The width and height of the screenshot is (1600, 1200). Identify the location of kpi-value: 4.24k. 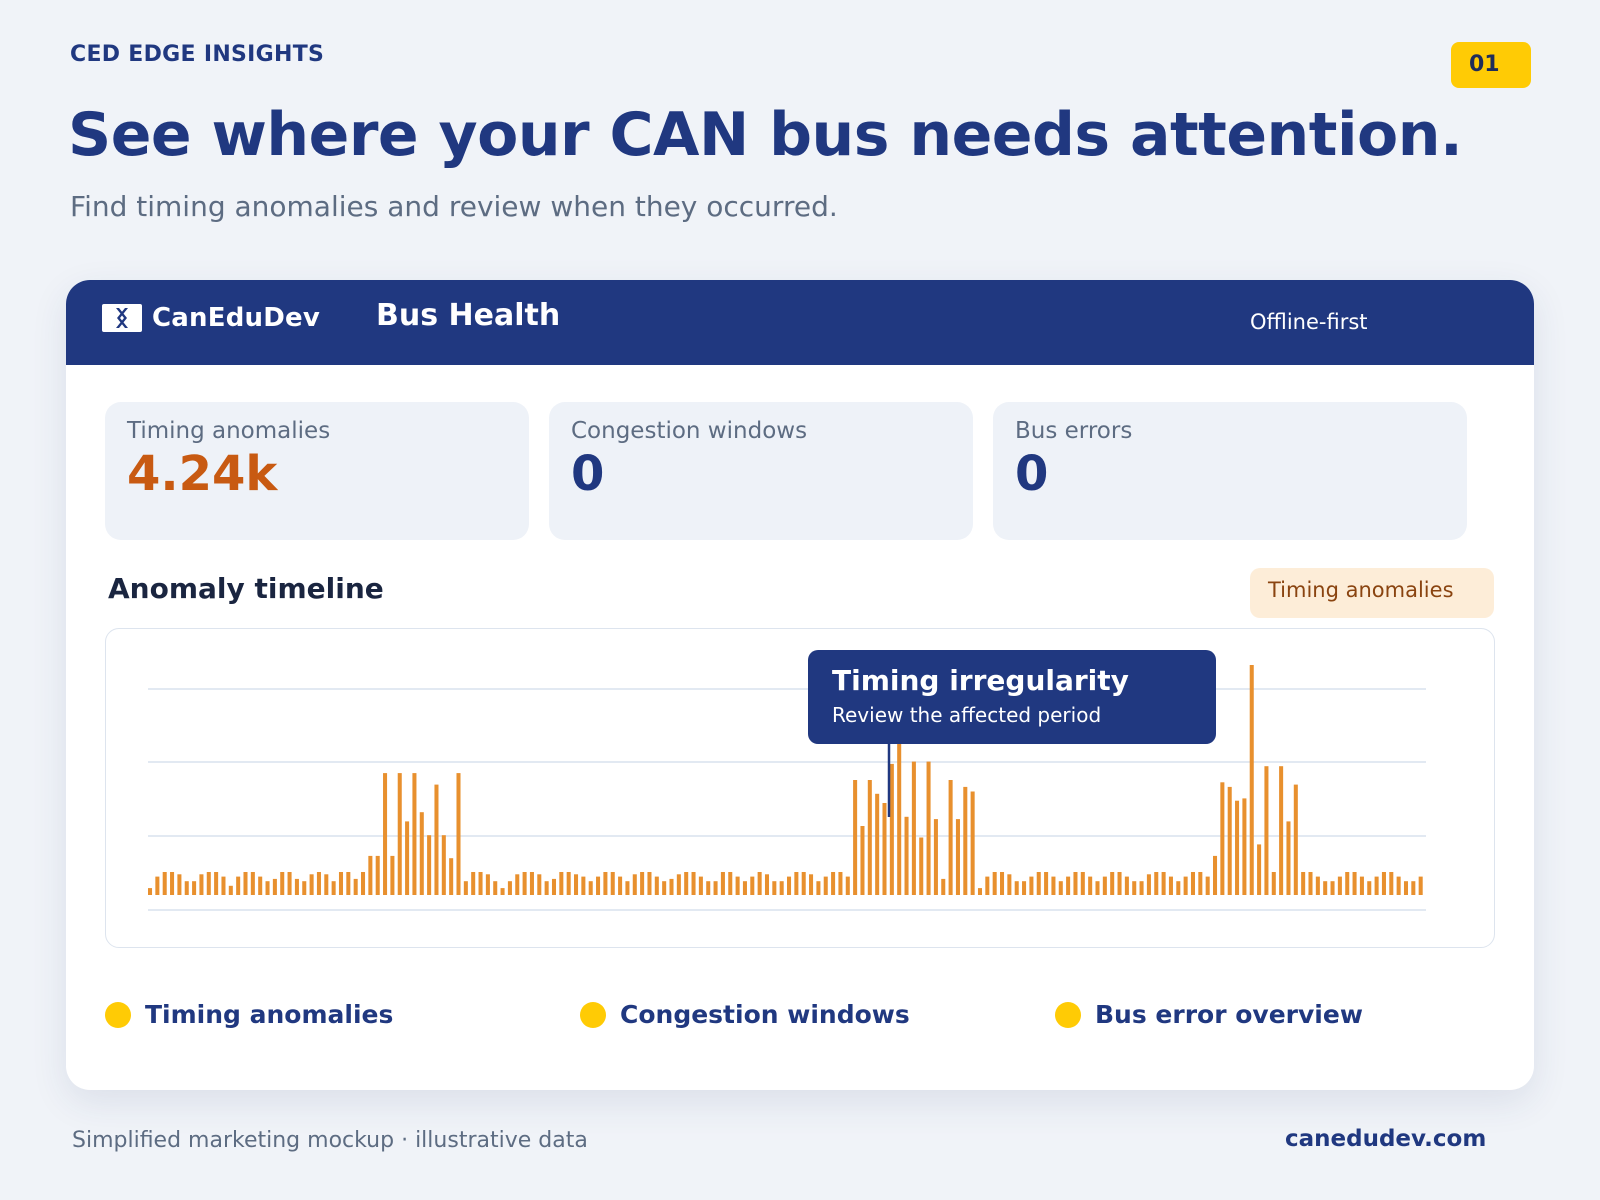
(202, 474).